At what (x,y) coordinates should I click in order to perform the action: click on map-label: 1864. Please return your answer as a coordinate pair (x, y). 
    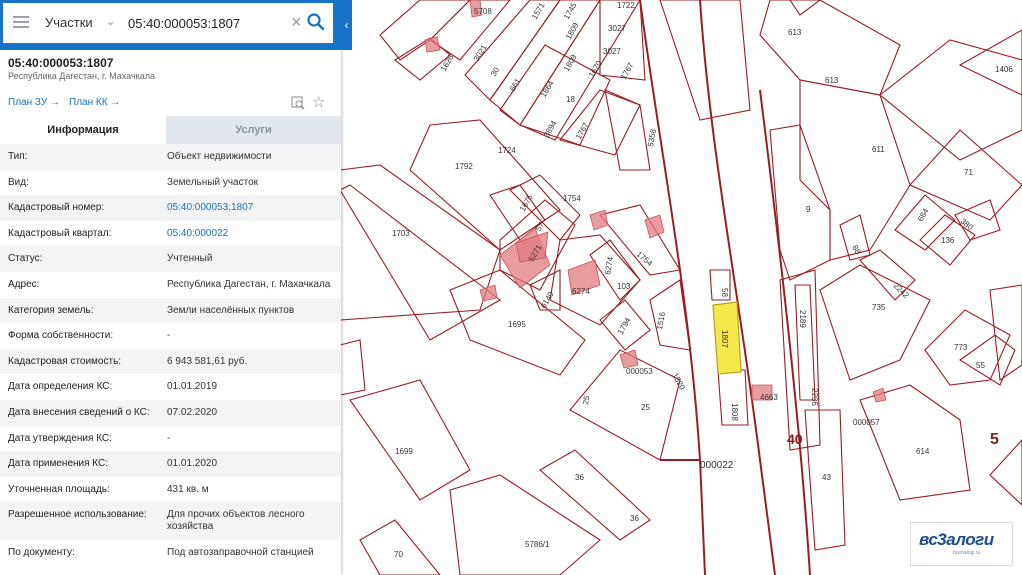
    Looking at the image, I should click on (547, 89).